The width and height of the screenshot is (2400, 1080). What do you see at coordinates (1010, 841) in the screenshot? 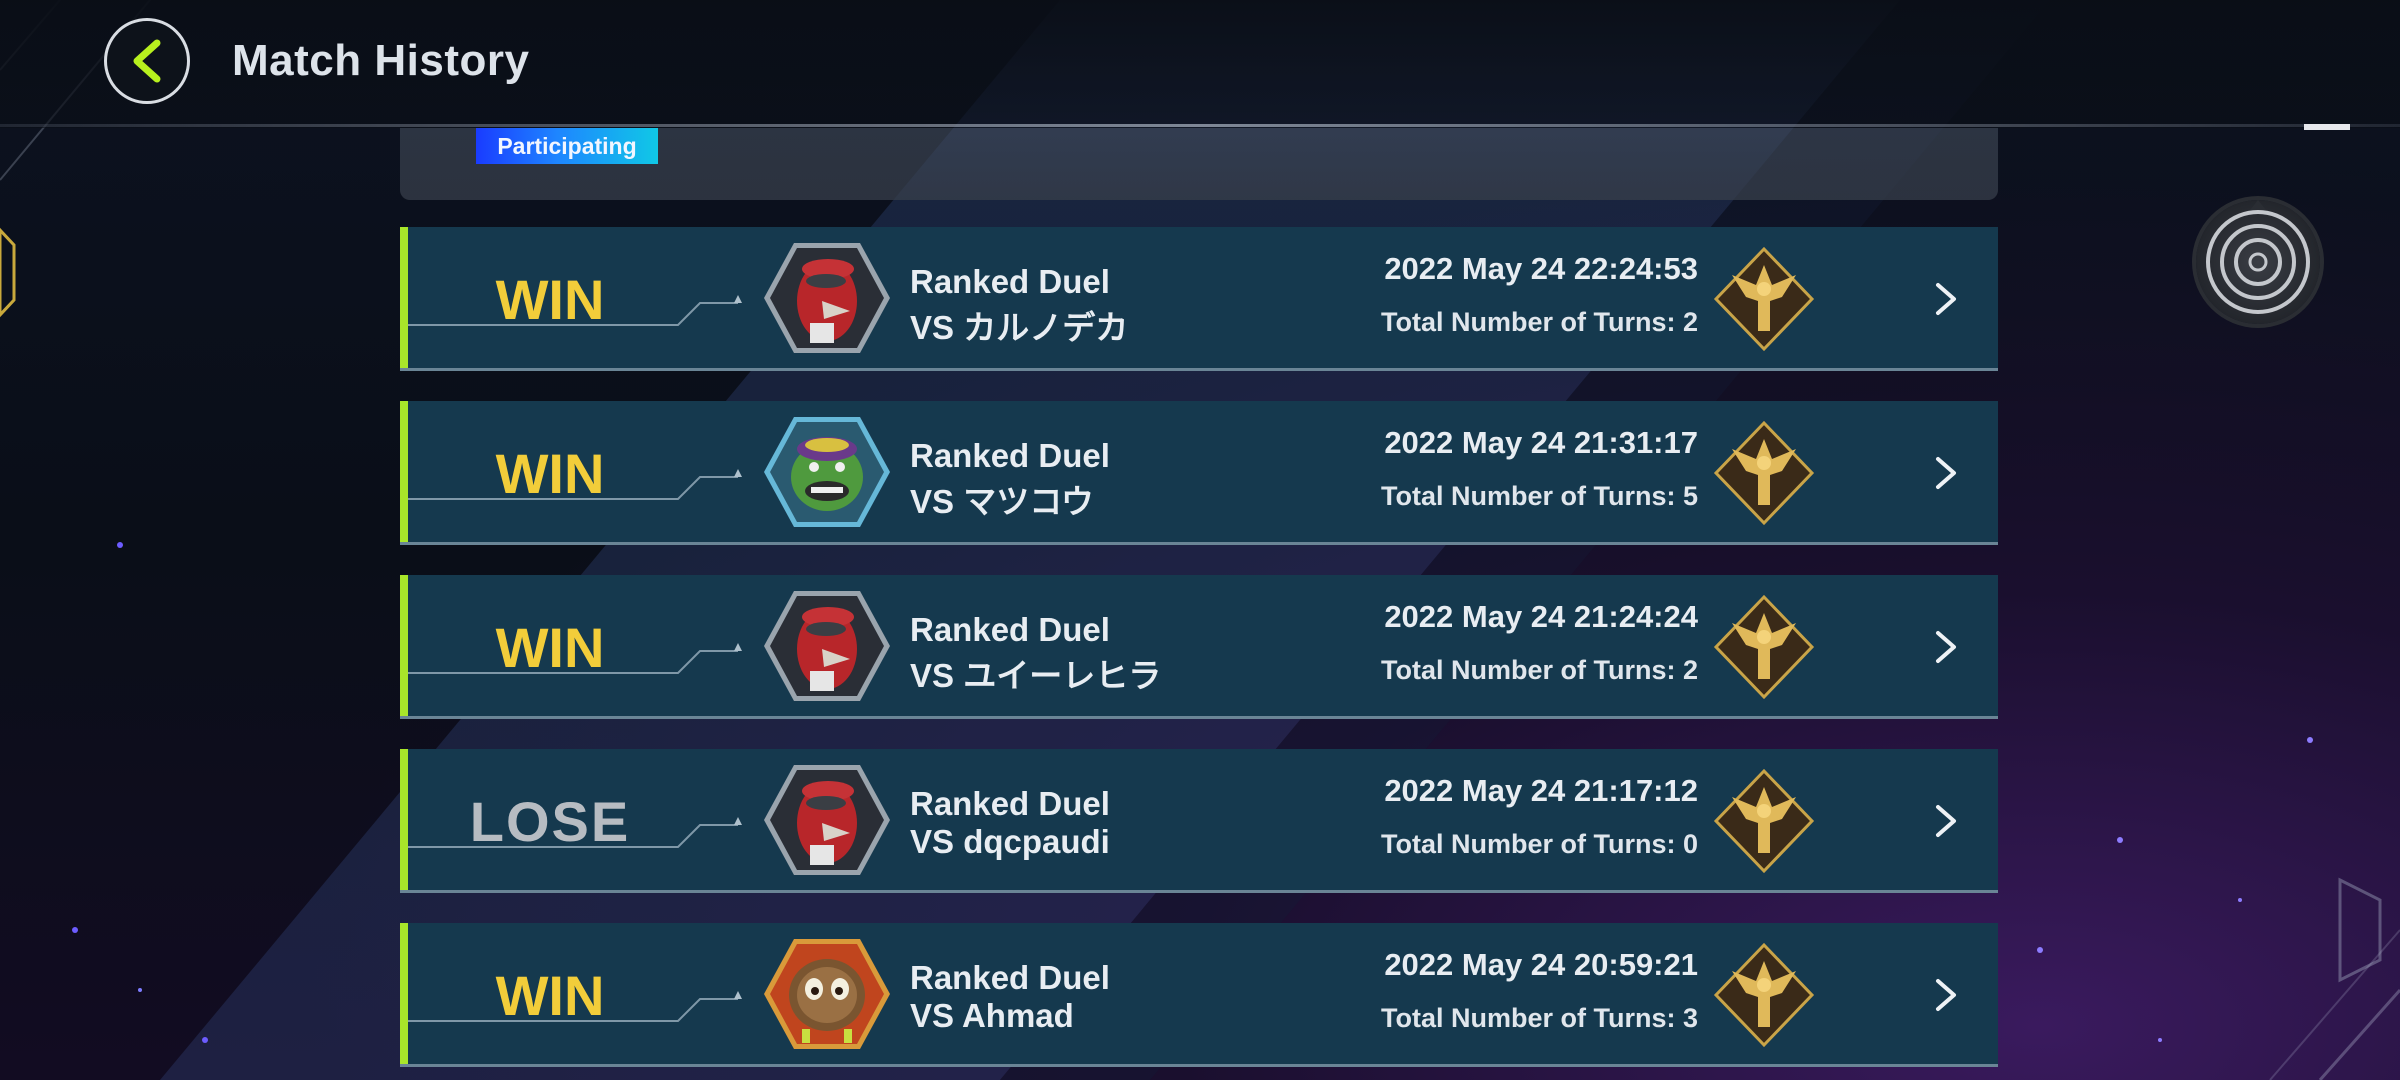
I see `opponent-name: VS dqcpaudi` at bounding box center [1010, 841].